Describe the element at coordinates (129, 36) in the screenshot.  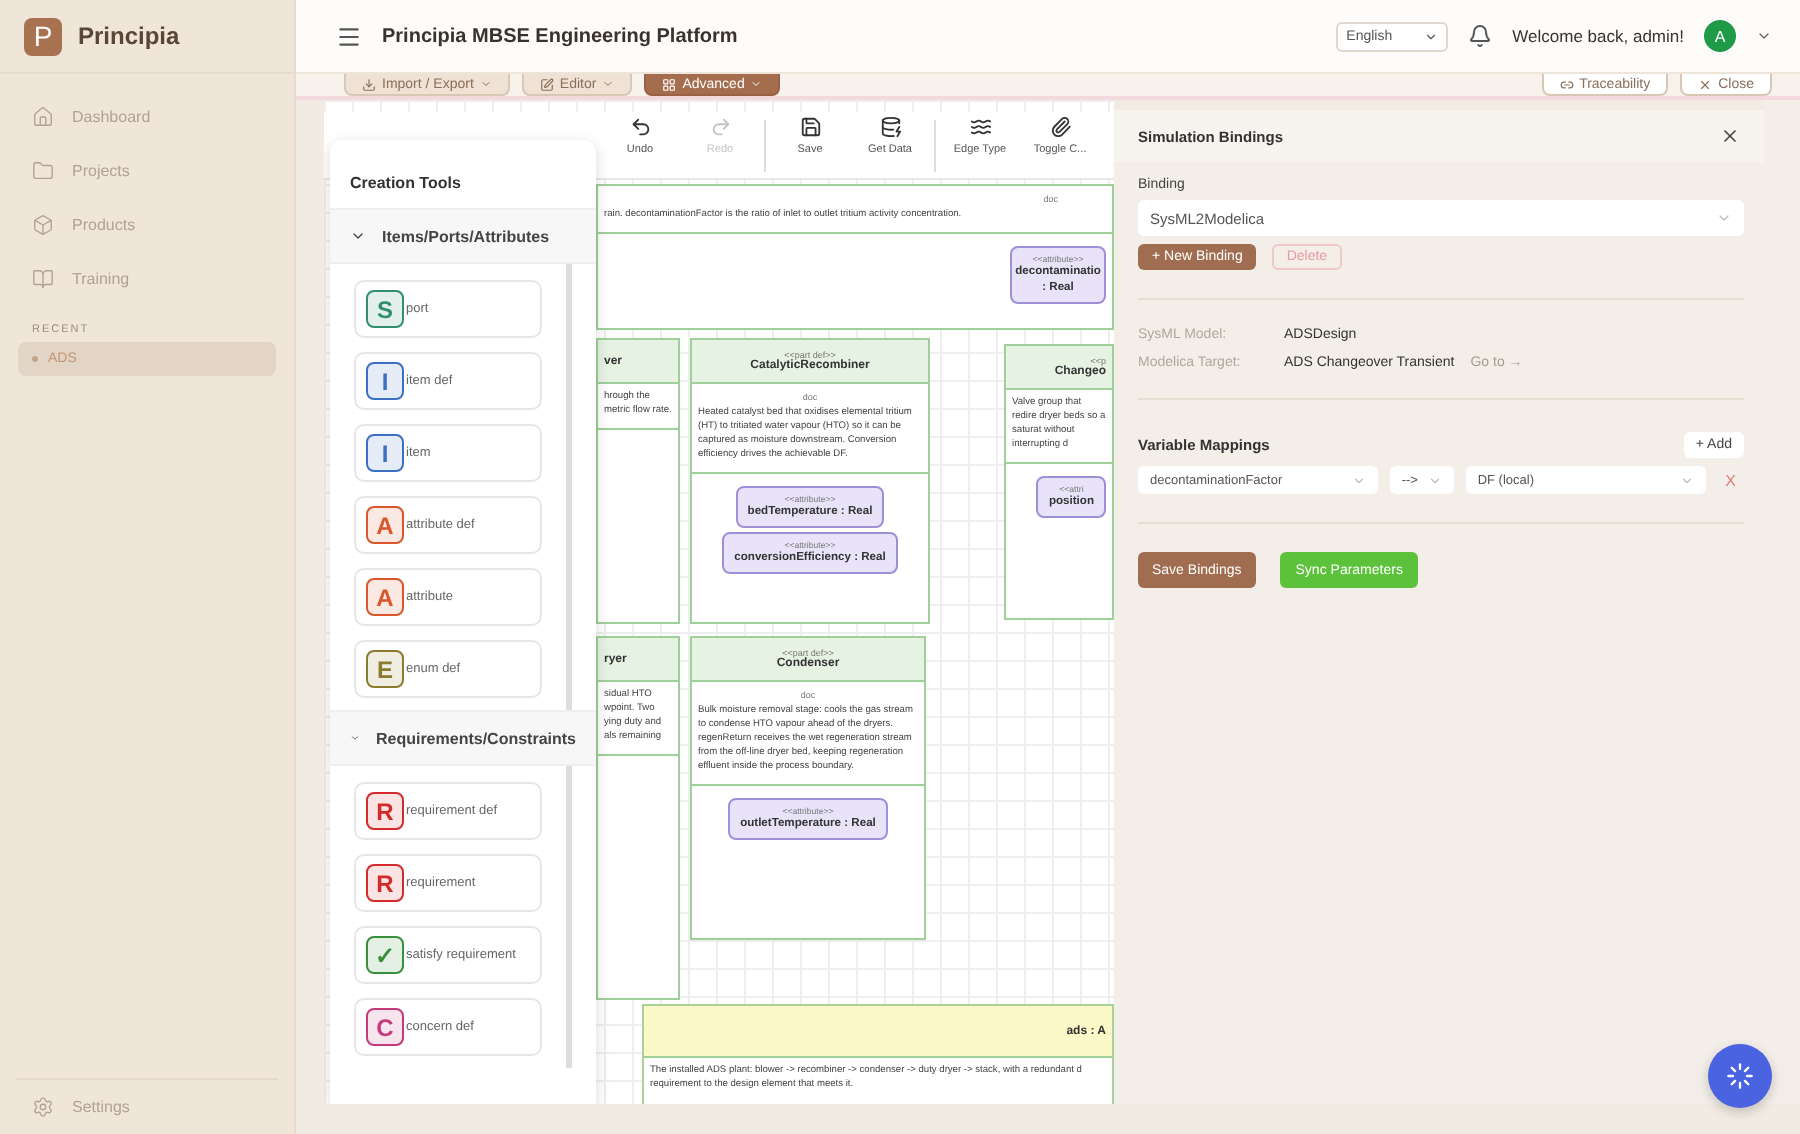
I see `app-name: Principia` at that location.